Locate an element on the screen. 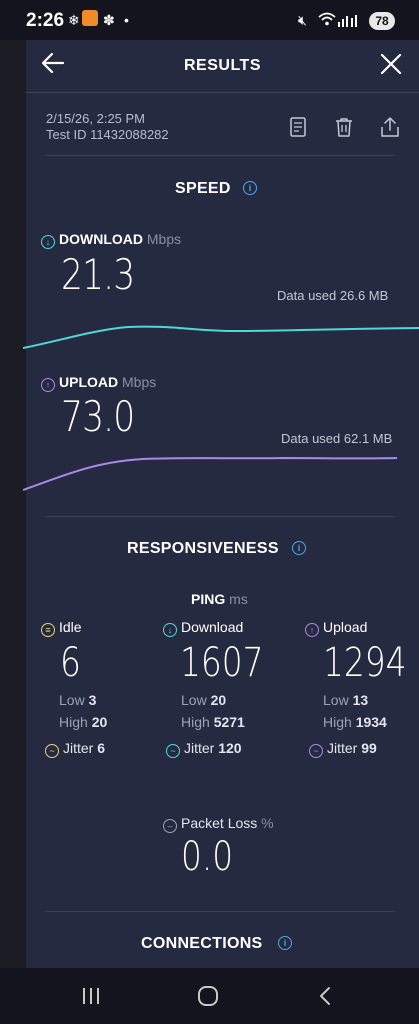  packet-loss-unit: % is located at coordinates (267, 823).